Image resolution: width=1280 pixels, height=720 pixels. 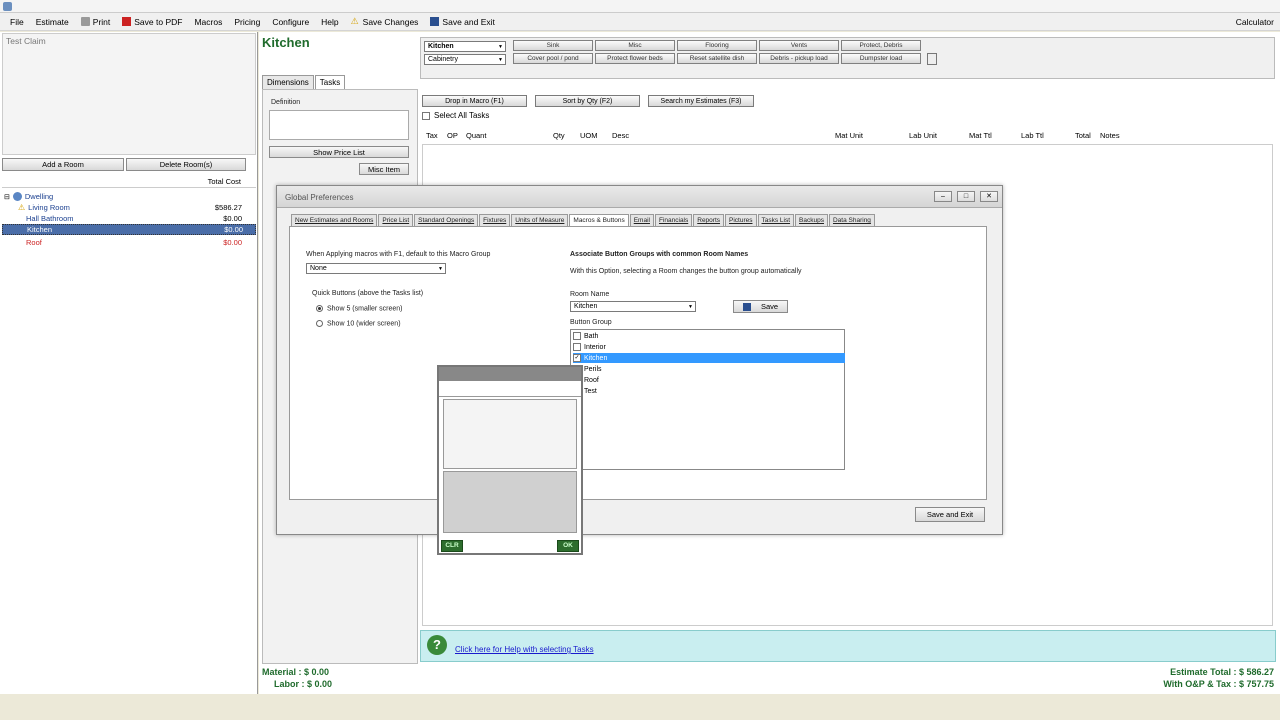 I want to click on calculator-link: Calculator, so click(x=1255, y=22).